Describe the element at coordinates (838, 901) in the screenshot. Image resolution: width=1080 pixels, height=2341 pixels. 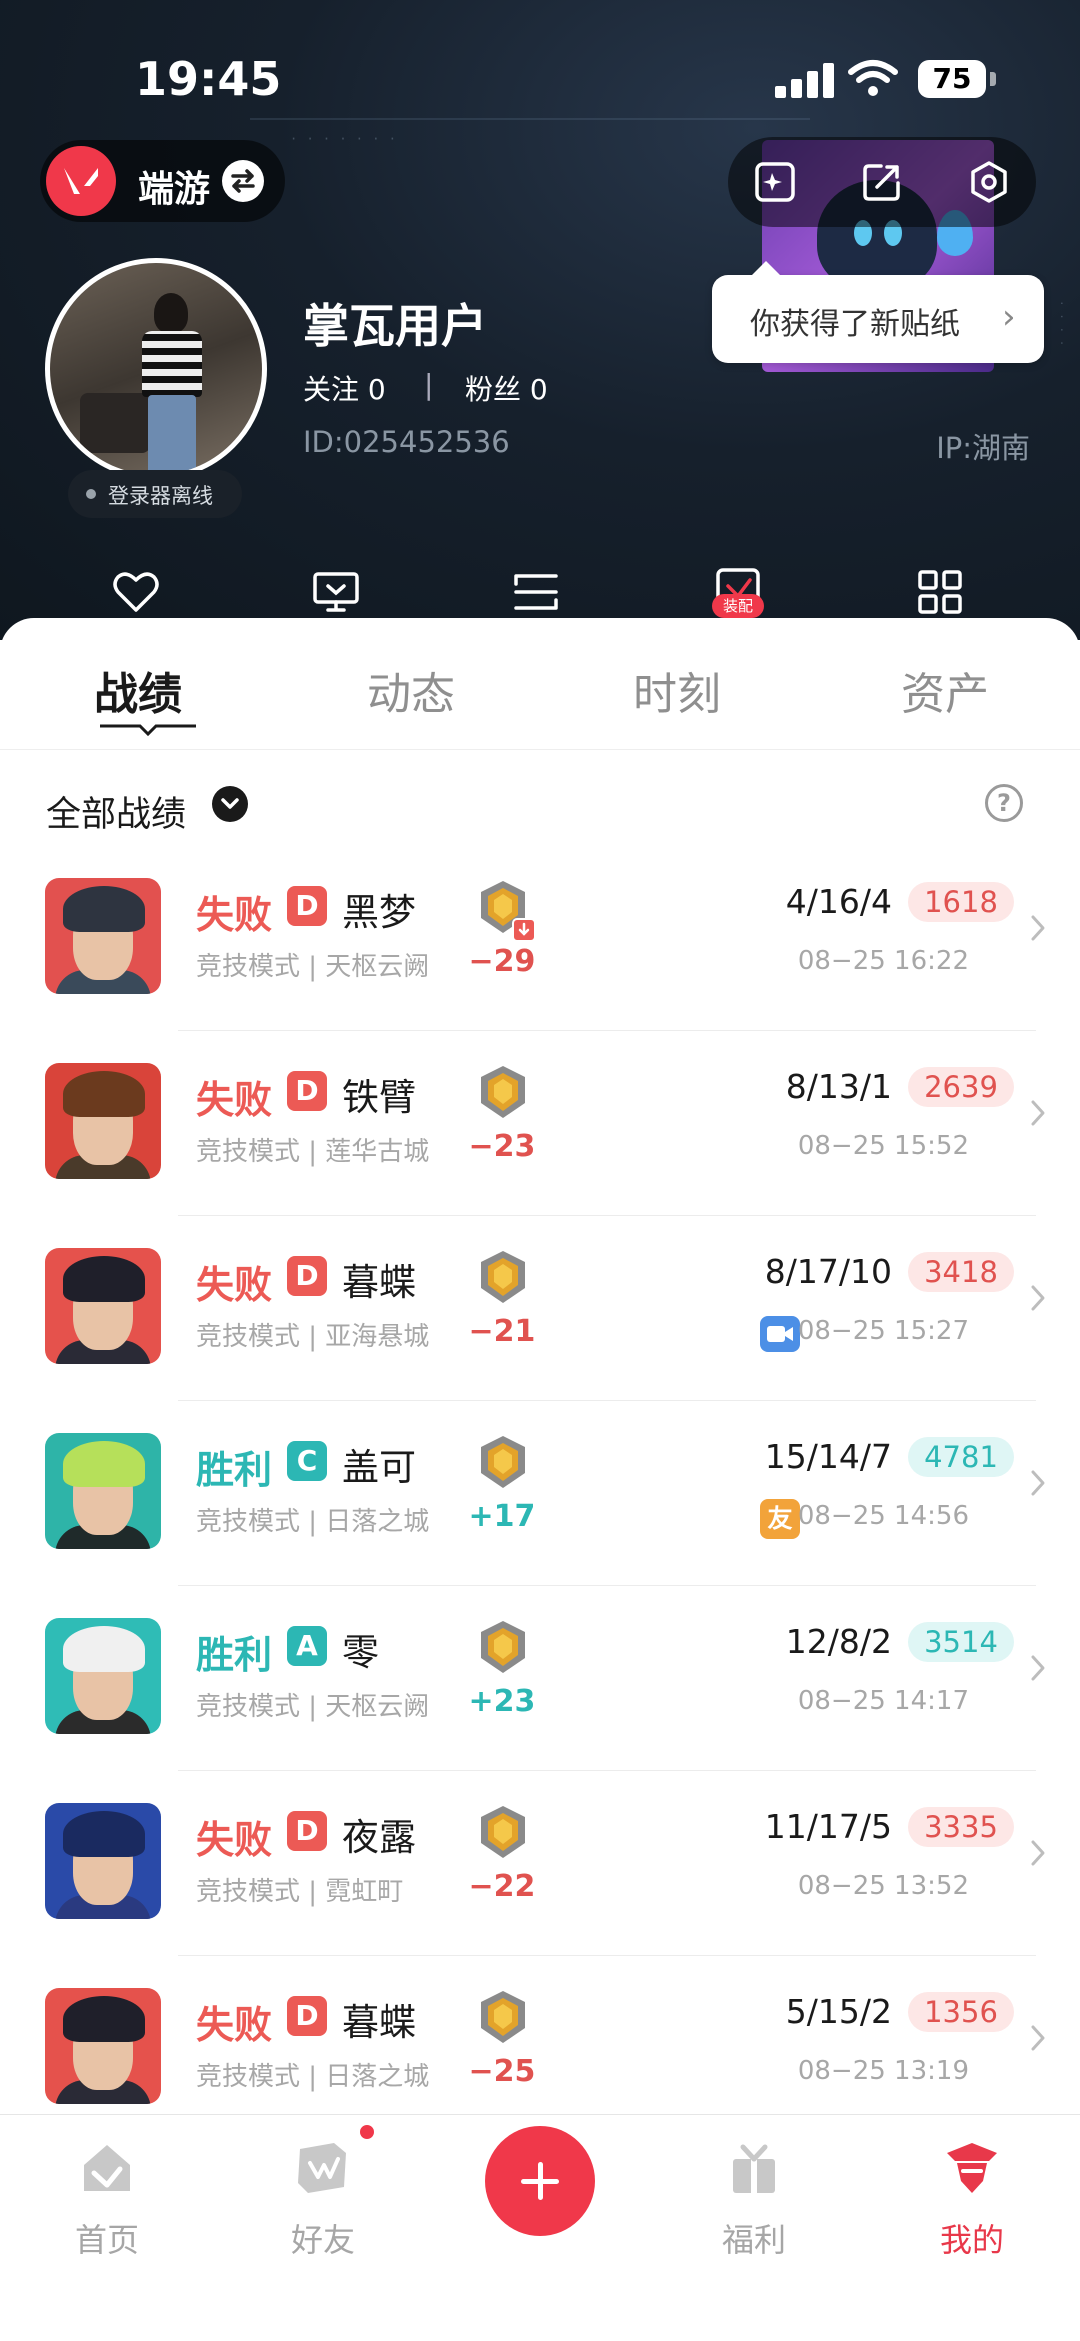
I see `kda: 4/16/4` at that location.